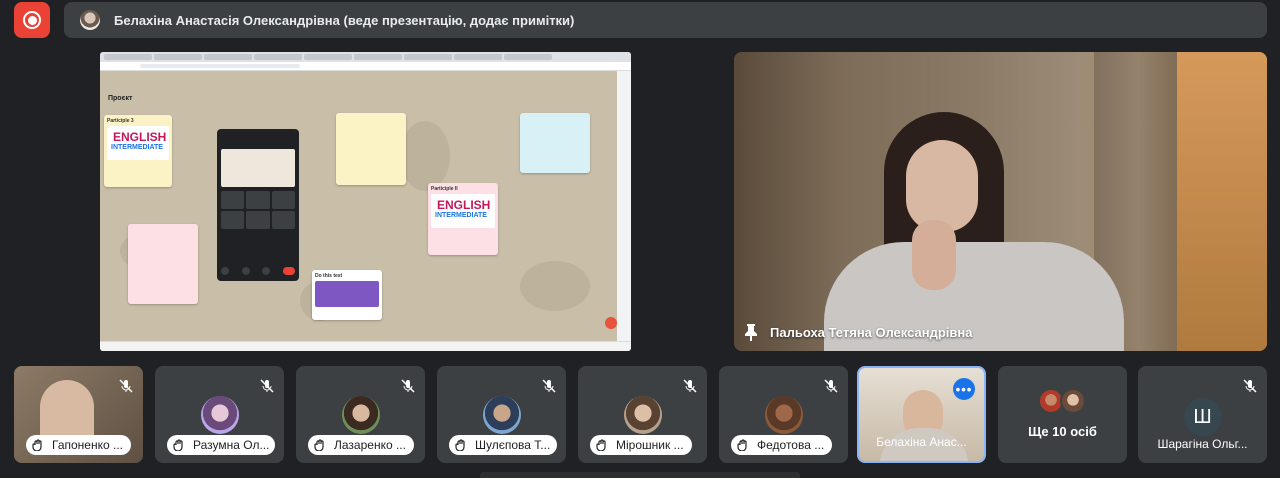 The image size is (1280, 478). What do you see at coordinates (365, 57) in the screenshot?
I see `shared-browser-tabs` at bounding box center [365, 57].